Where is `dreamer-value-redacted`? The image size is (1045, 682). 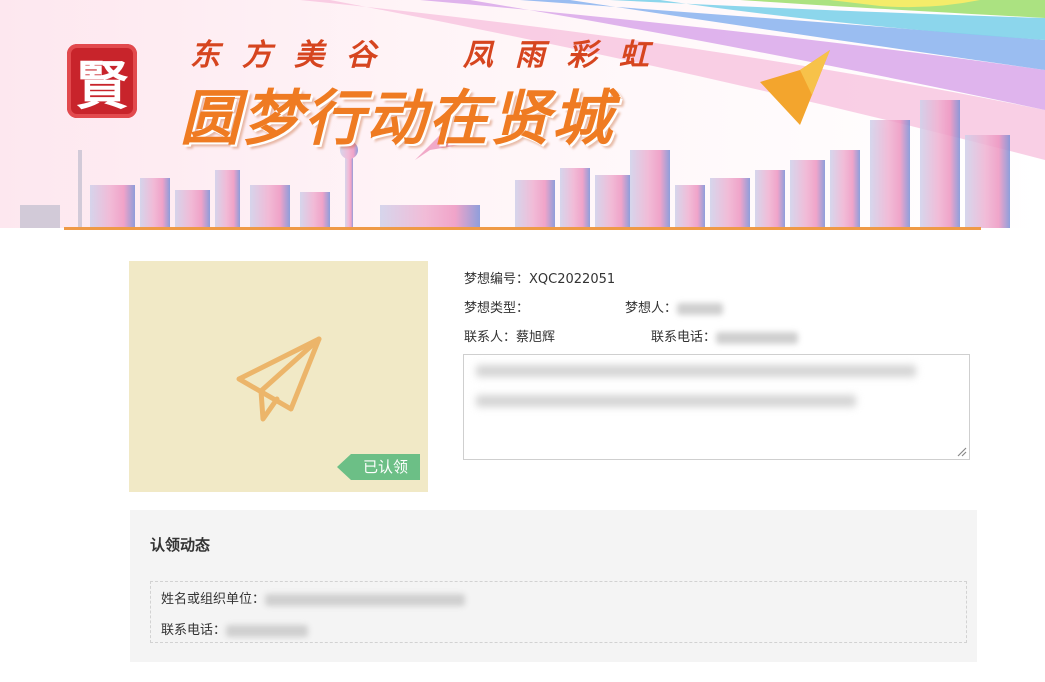
dreamer-value-redacted is located at coordinates (700, 308).